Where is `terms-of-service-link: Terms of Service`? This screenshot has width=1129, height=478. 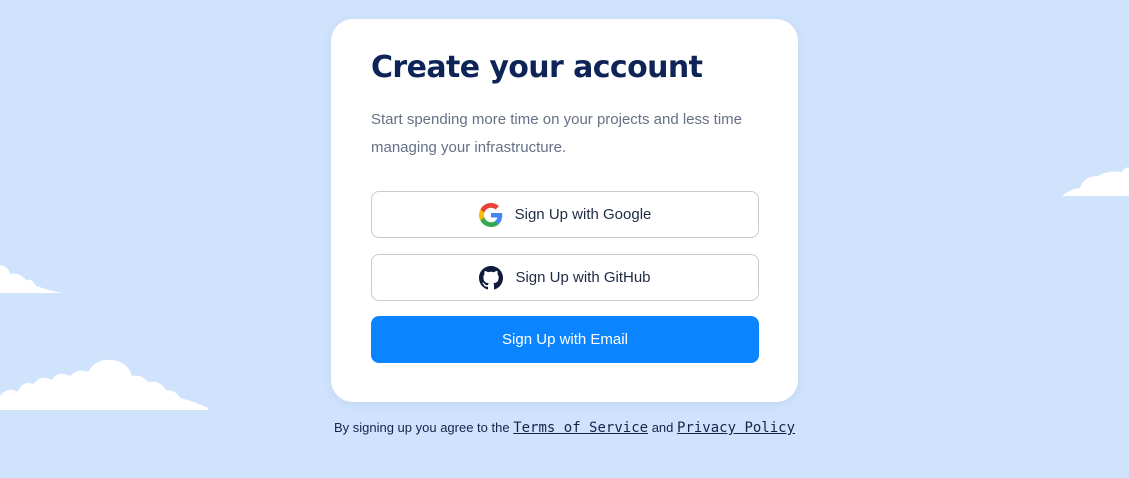
terms-of-service-link: Terms of Service is located at coordinates (580, 428).